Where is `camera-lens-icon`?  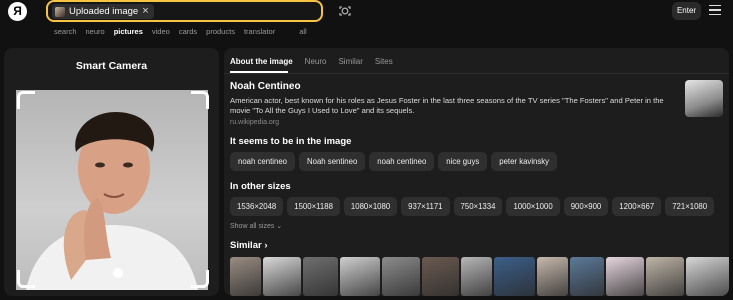
camera-lens-icon is located at coordinates (345, 11).